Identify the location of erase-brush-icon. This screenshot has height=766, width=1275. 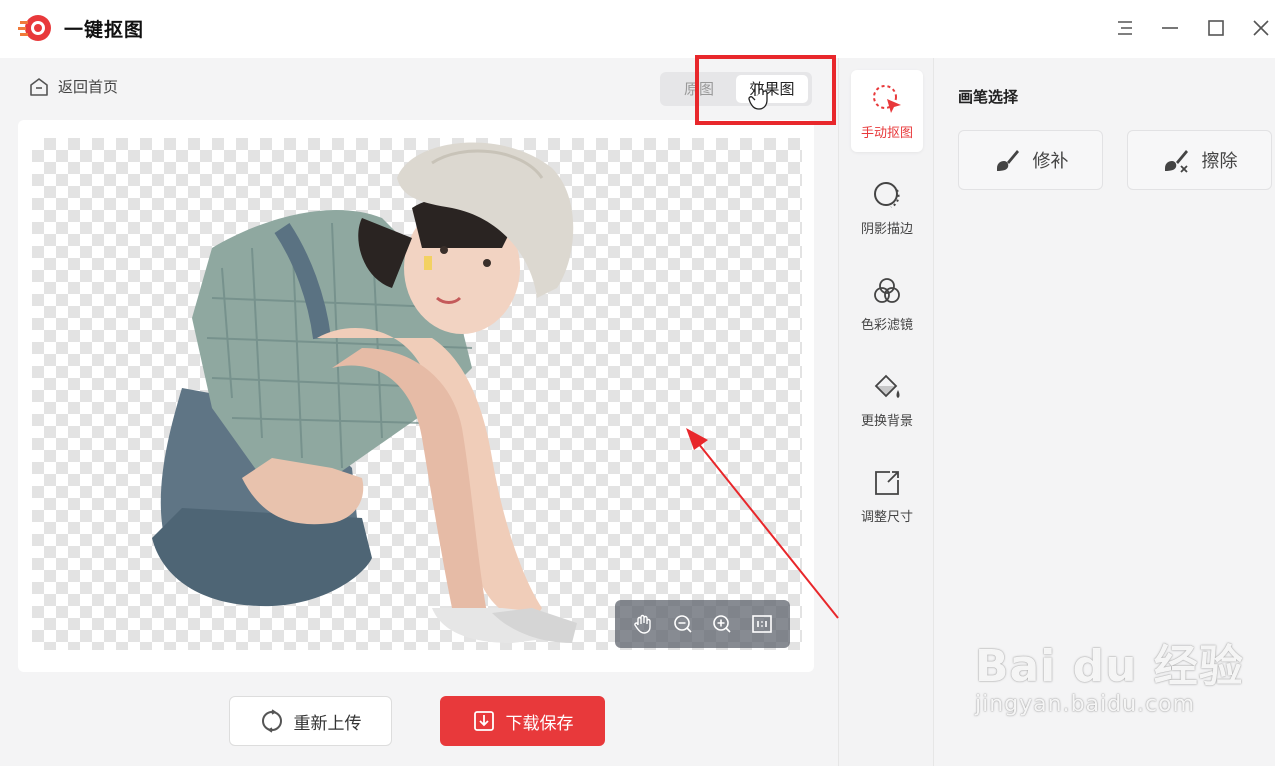
(1176, 161).